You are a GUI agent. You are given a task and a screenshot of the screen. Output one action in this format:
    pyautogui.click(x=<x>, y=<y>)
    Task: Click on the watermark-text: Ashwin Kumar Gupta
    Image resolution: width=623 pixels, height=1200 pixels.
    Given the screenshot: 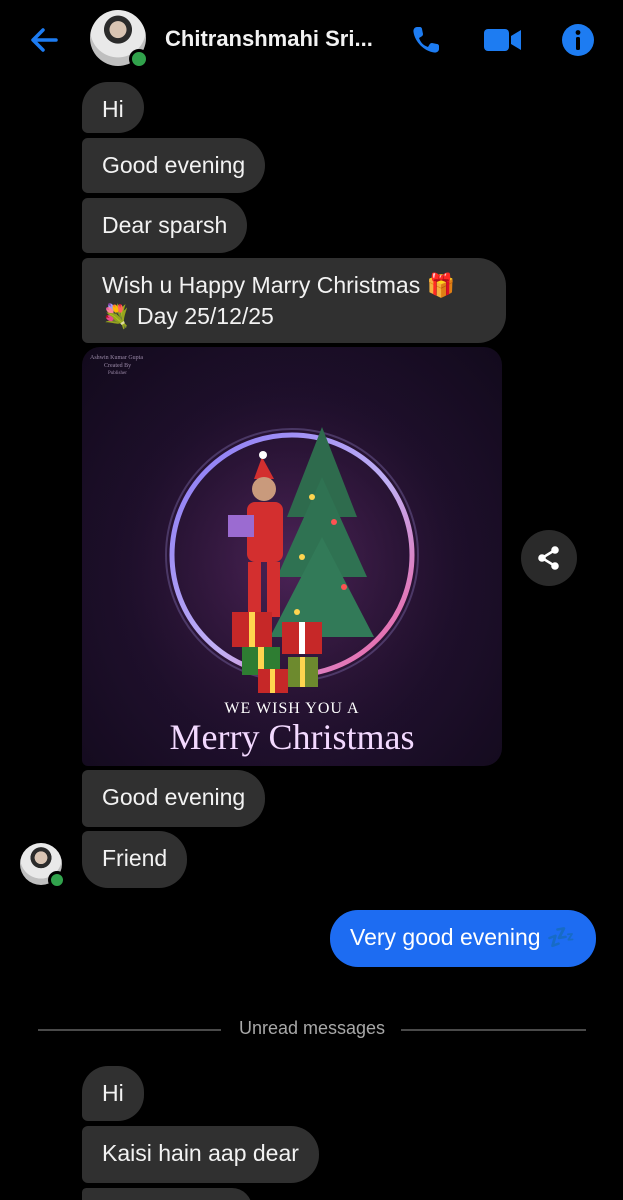 What is the action you would take?
    pyautogui.click(x=116, y=358)
    